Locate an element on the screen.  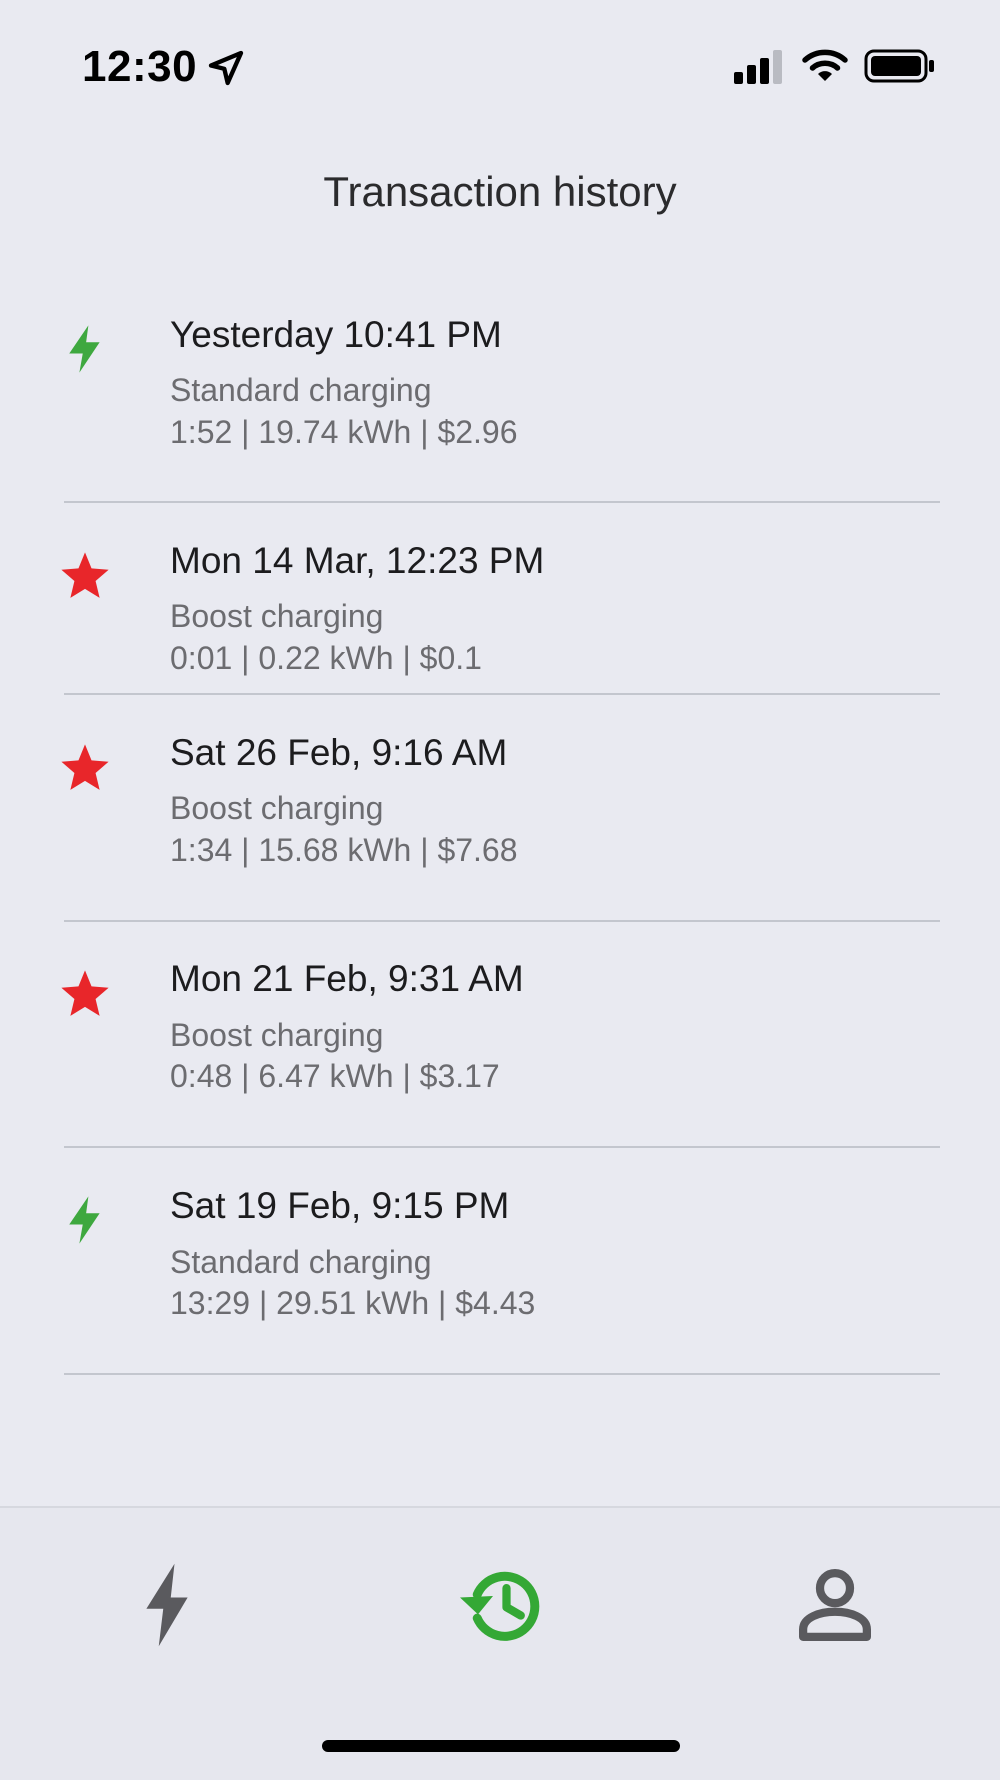
transaction-stats: 0:48 | 6.47 kWh | $3.17 is located at coordinates (335, 1076).